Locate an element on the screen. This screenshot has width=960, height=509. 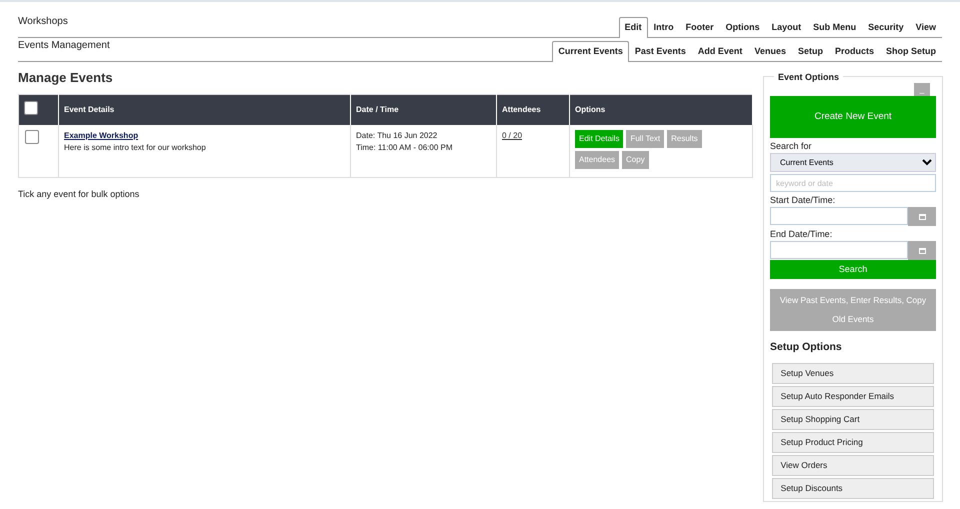
tab: Products is located at coordinates (854, 50).